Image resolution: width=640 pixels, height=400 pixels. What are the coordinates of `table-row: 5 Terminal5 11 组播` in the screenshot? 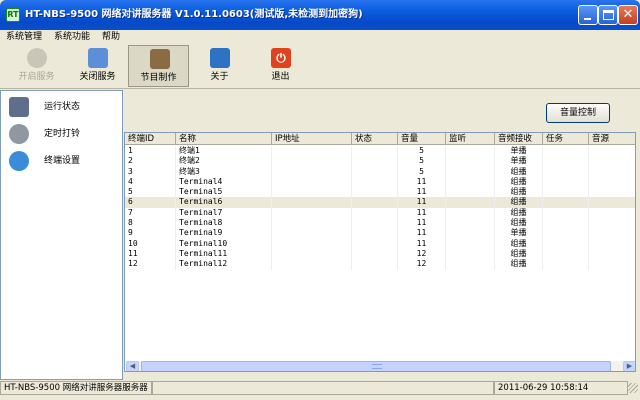 It's located at (380, 192).